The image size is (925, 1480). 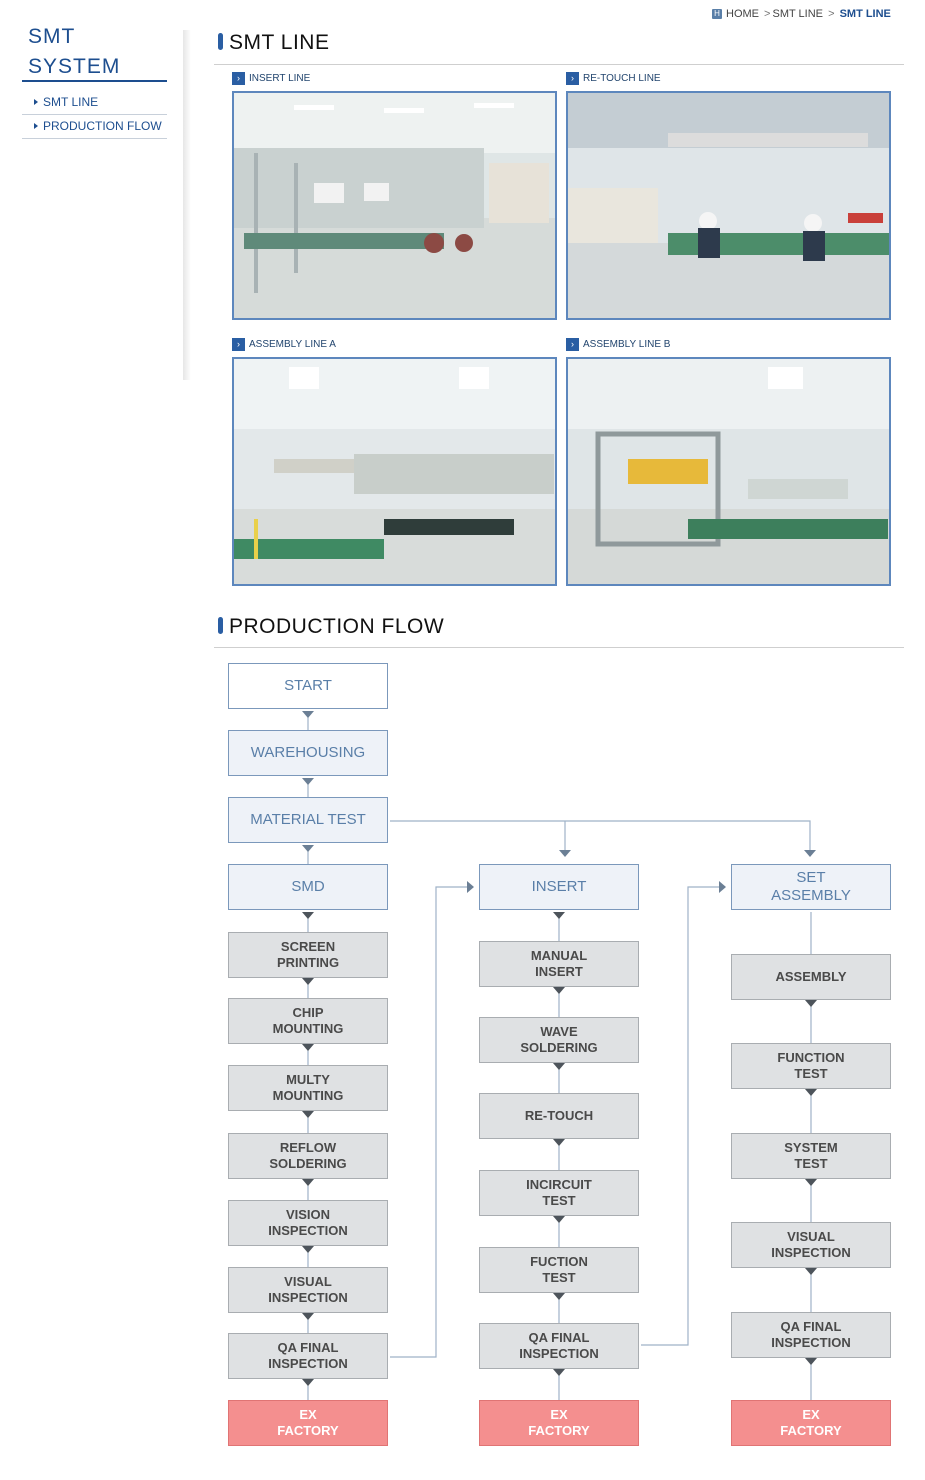 I want to click on flow-ex-factory-smd: EX FACTORY, so click(x=308, y=1423).